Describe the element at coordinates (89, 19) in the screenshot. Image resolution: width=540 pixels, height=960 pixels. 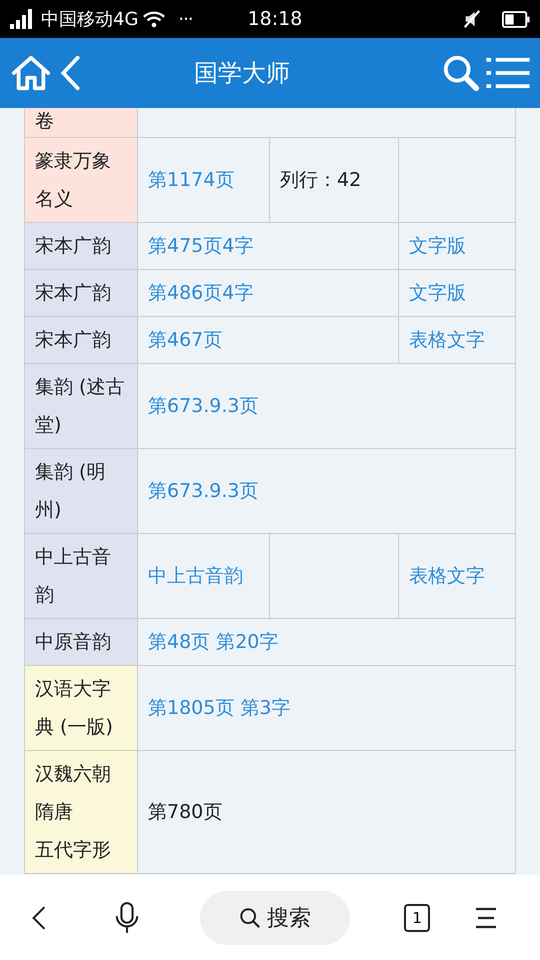
I see `carrier-name: 中国移动4G` at that location.